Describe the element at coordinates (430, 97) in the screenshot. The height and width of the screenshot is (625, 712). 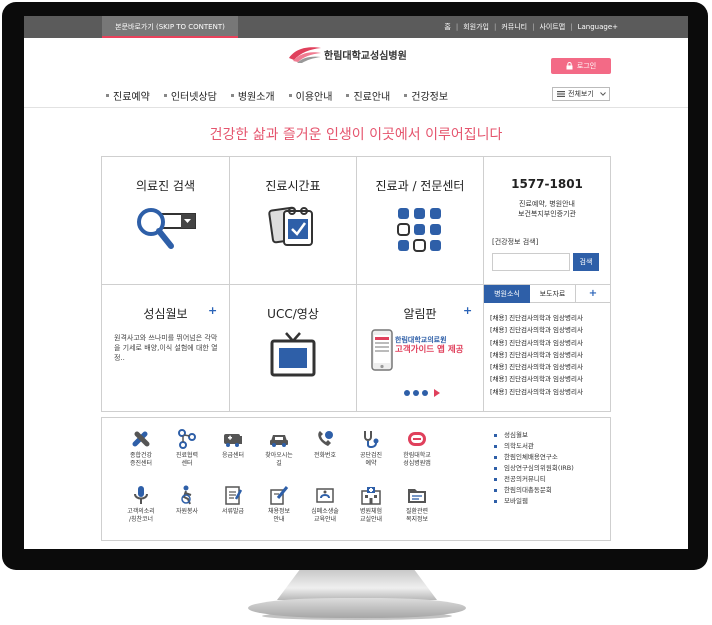
I see `nav-label: 건강정보` at that location.